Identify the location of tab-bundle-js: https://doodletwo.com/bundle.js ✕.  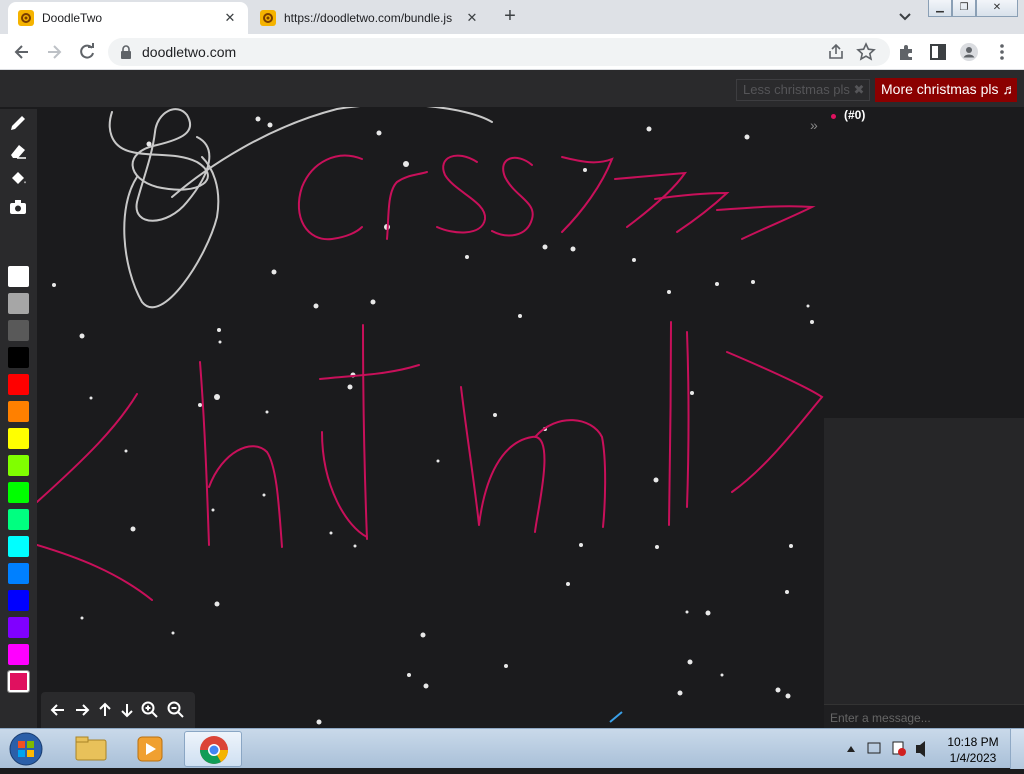
(370, 18).